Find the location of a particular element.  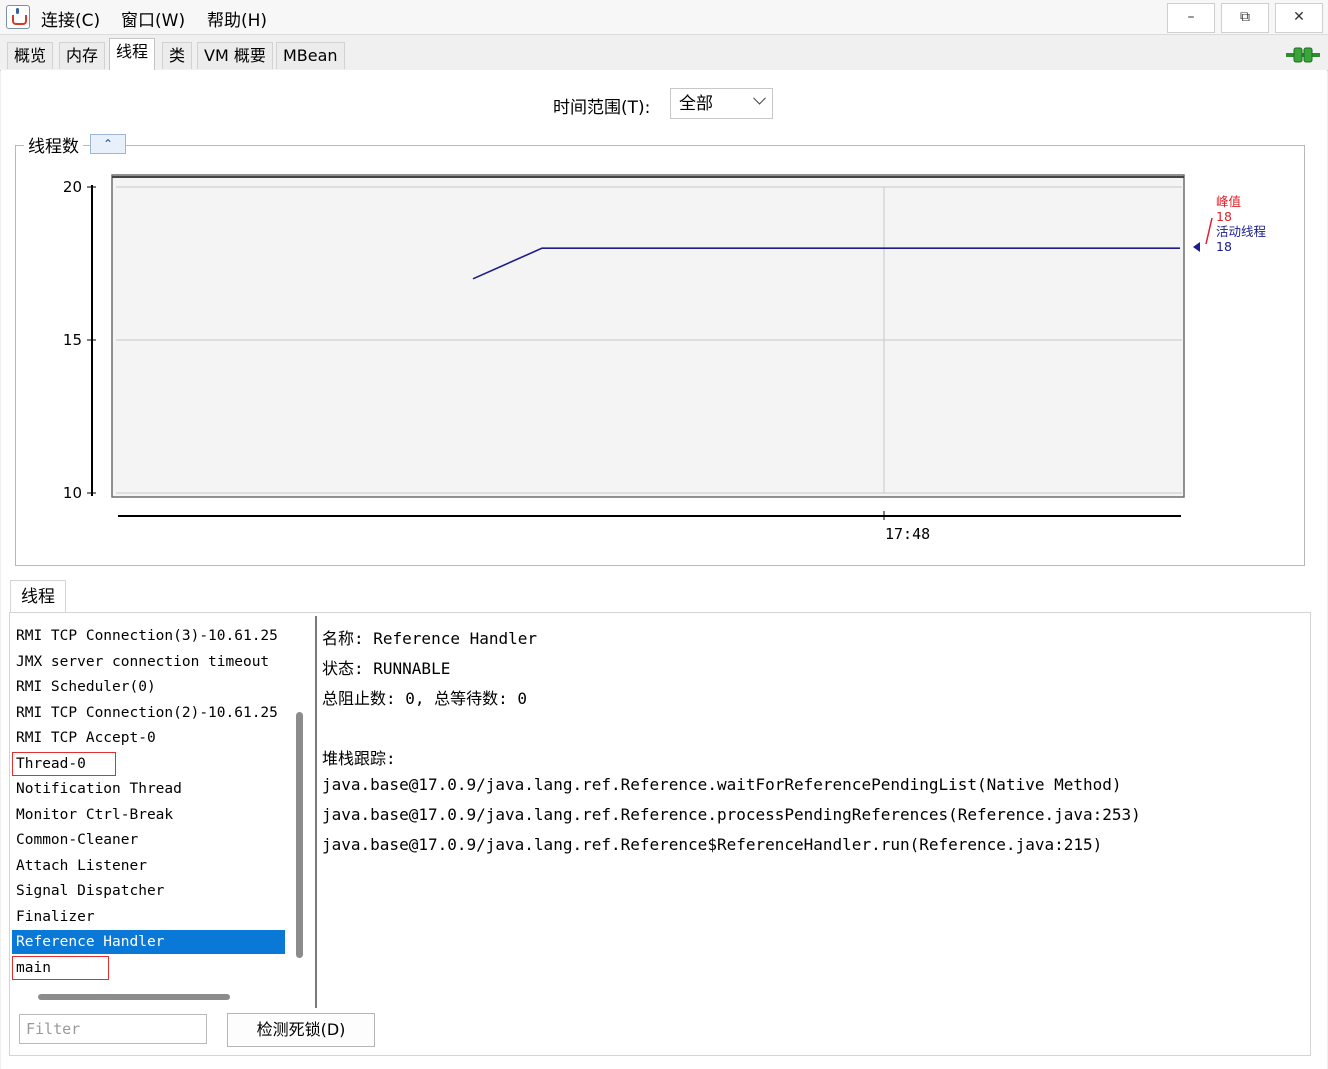

thread-name: 名称: Reference Handler is located at coordinates (430, 638).